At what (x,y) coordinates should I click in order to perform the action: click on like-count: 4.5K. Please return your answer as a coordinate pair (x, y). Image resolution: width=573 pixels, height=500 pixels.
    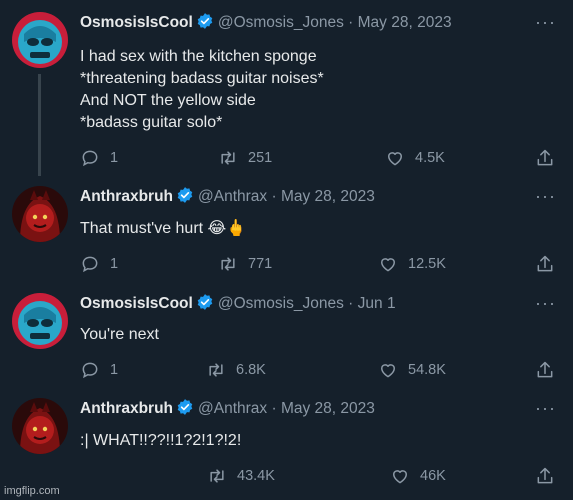
    Looking at the image, I should click on (430, 158).